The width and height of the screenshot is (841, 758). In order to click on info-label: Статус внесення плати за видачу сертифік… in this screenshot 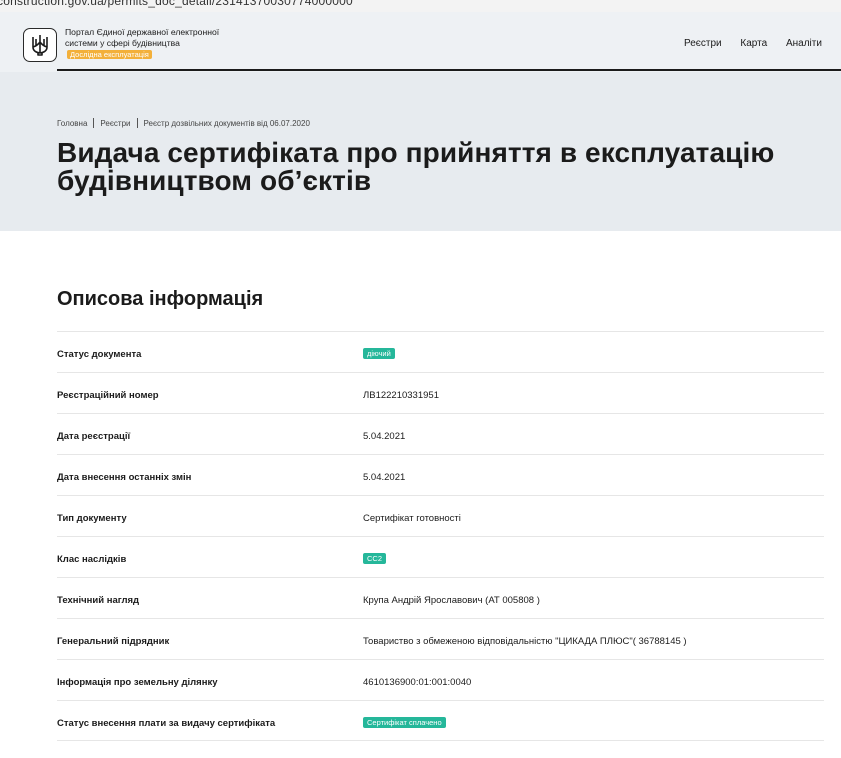, I will do `click(166, 723)`.